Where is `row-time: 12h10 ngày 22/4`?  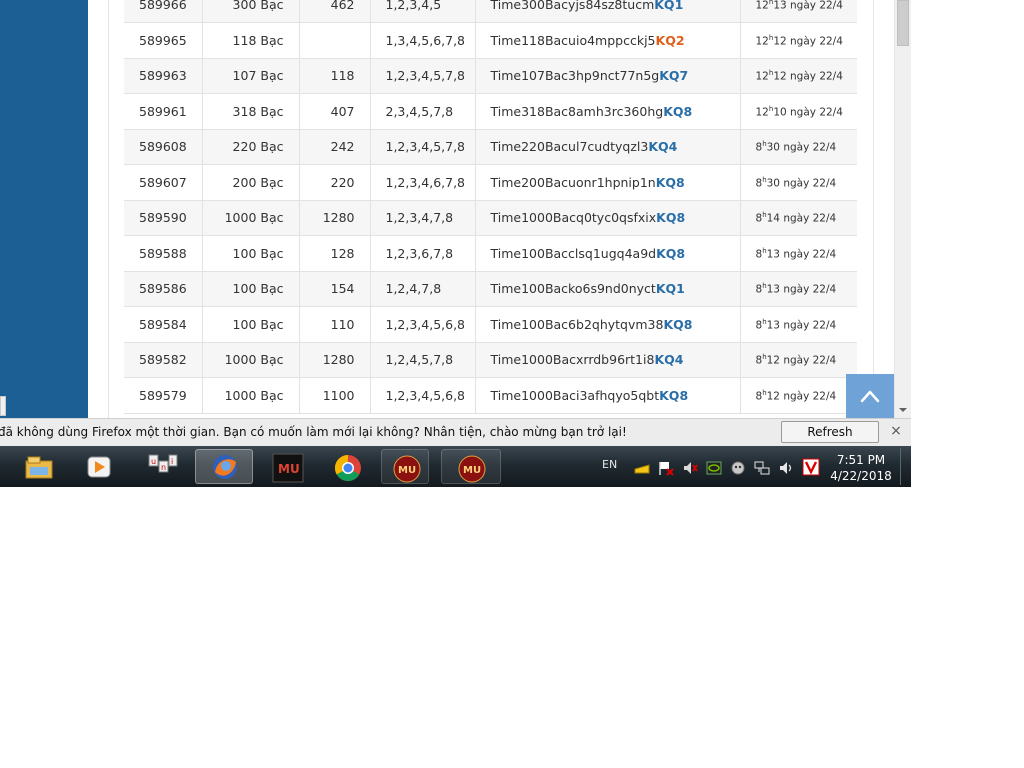 row-time: 12h10 ngày 22/4 is located at coordinates (798, 111).